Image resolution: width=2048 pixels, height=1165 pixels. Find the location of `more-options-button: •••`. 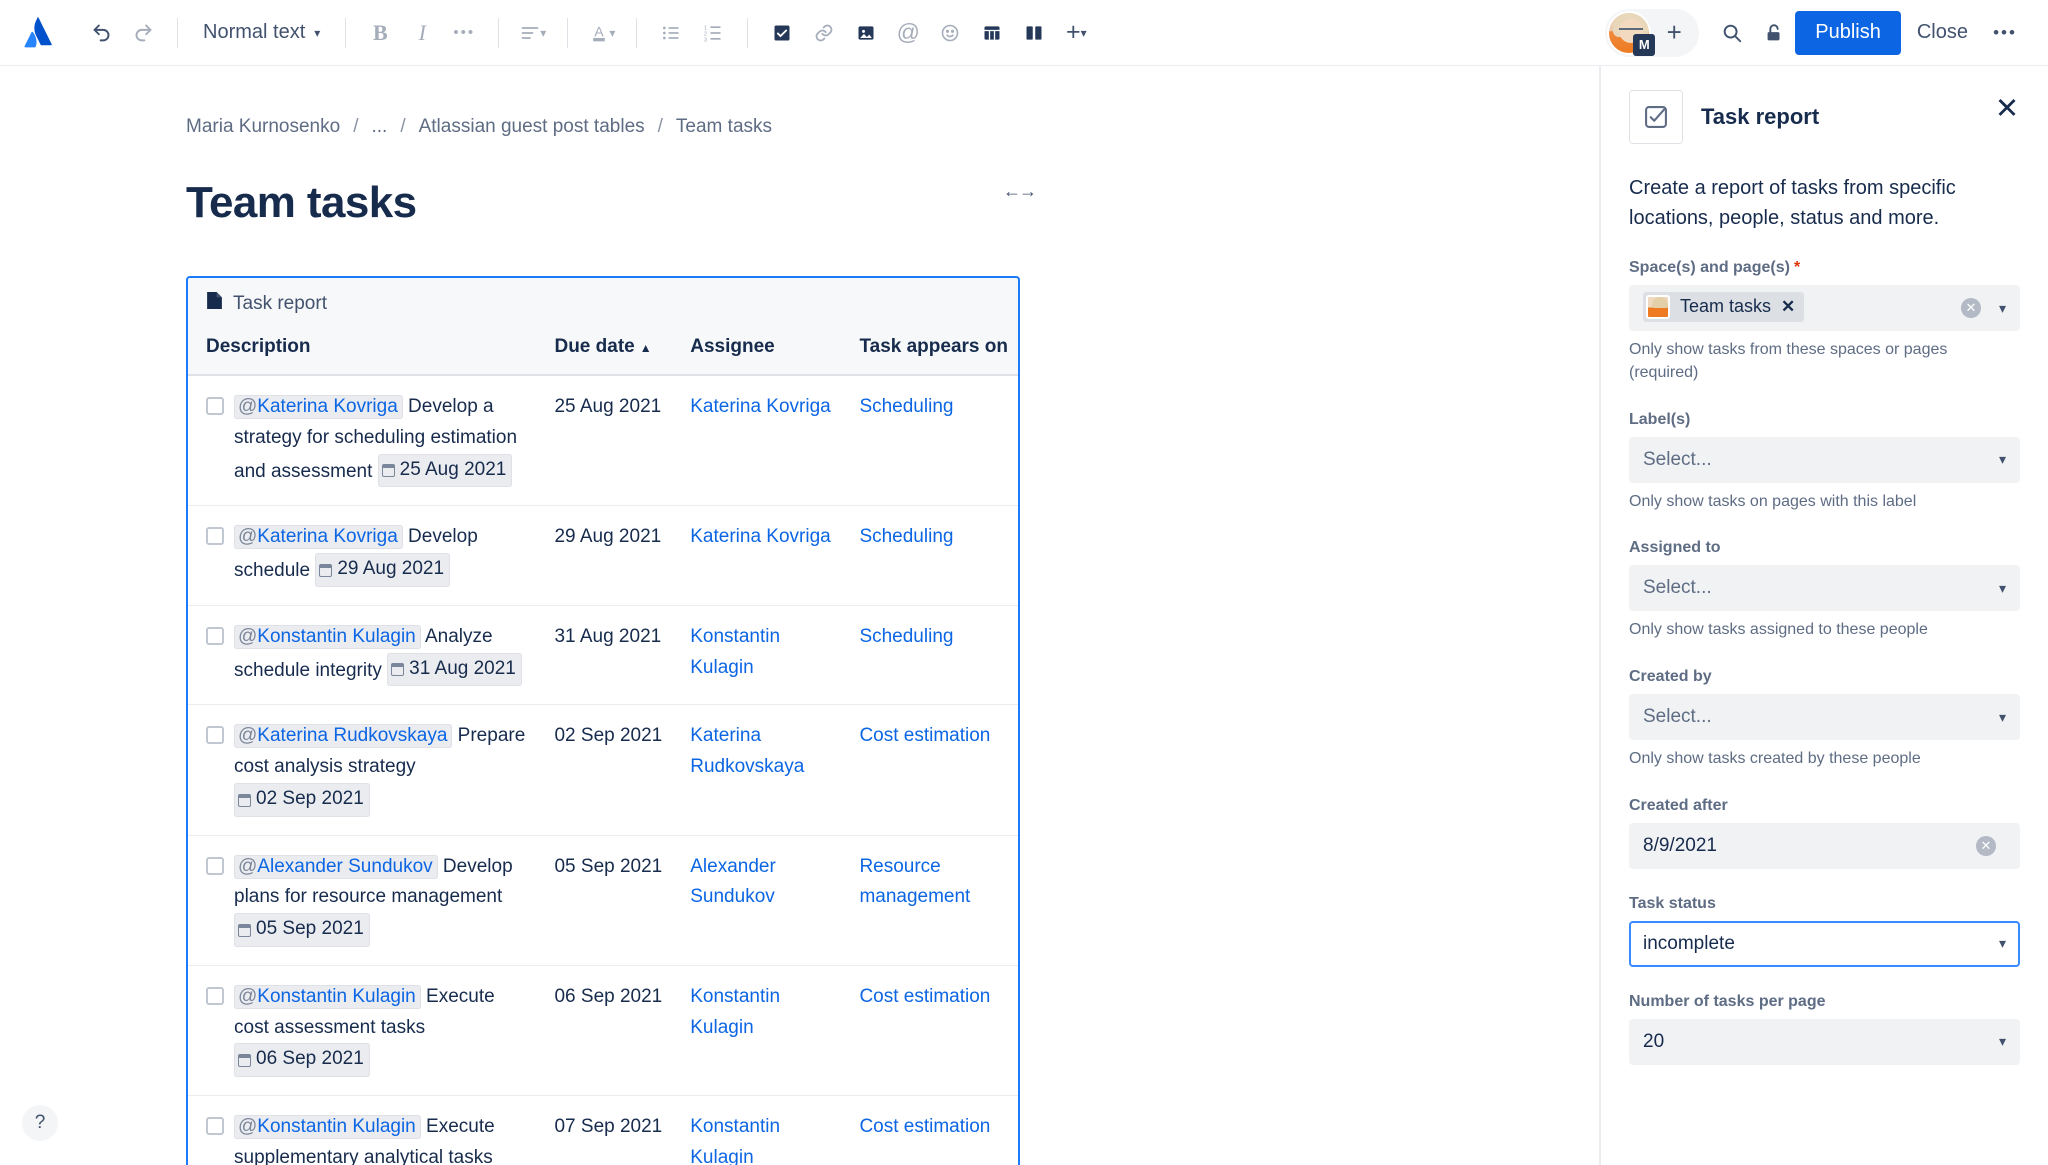

more-options-button: ••• is located at coordinates (2005, 33).